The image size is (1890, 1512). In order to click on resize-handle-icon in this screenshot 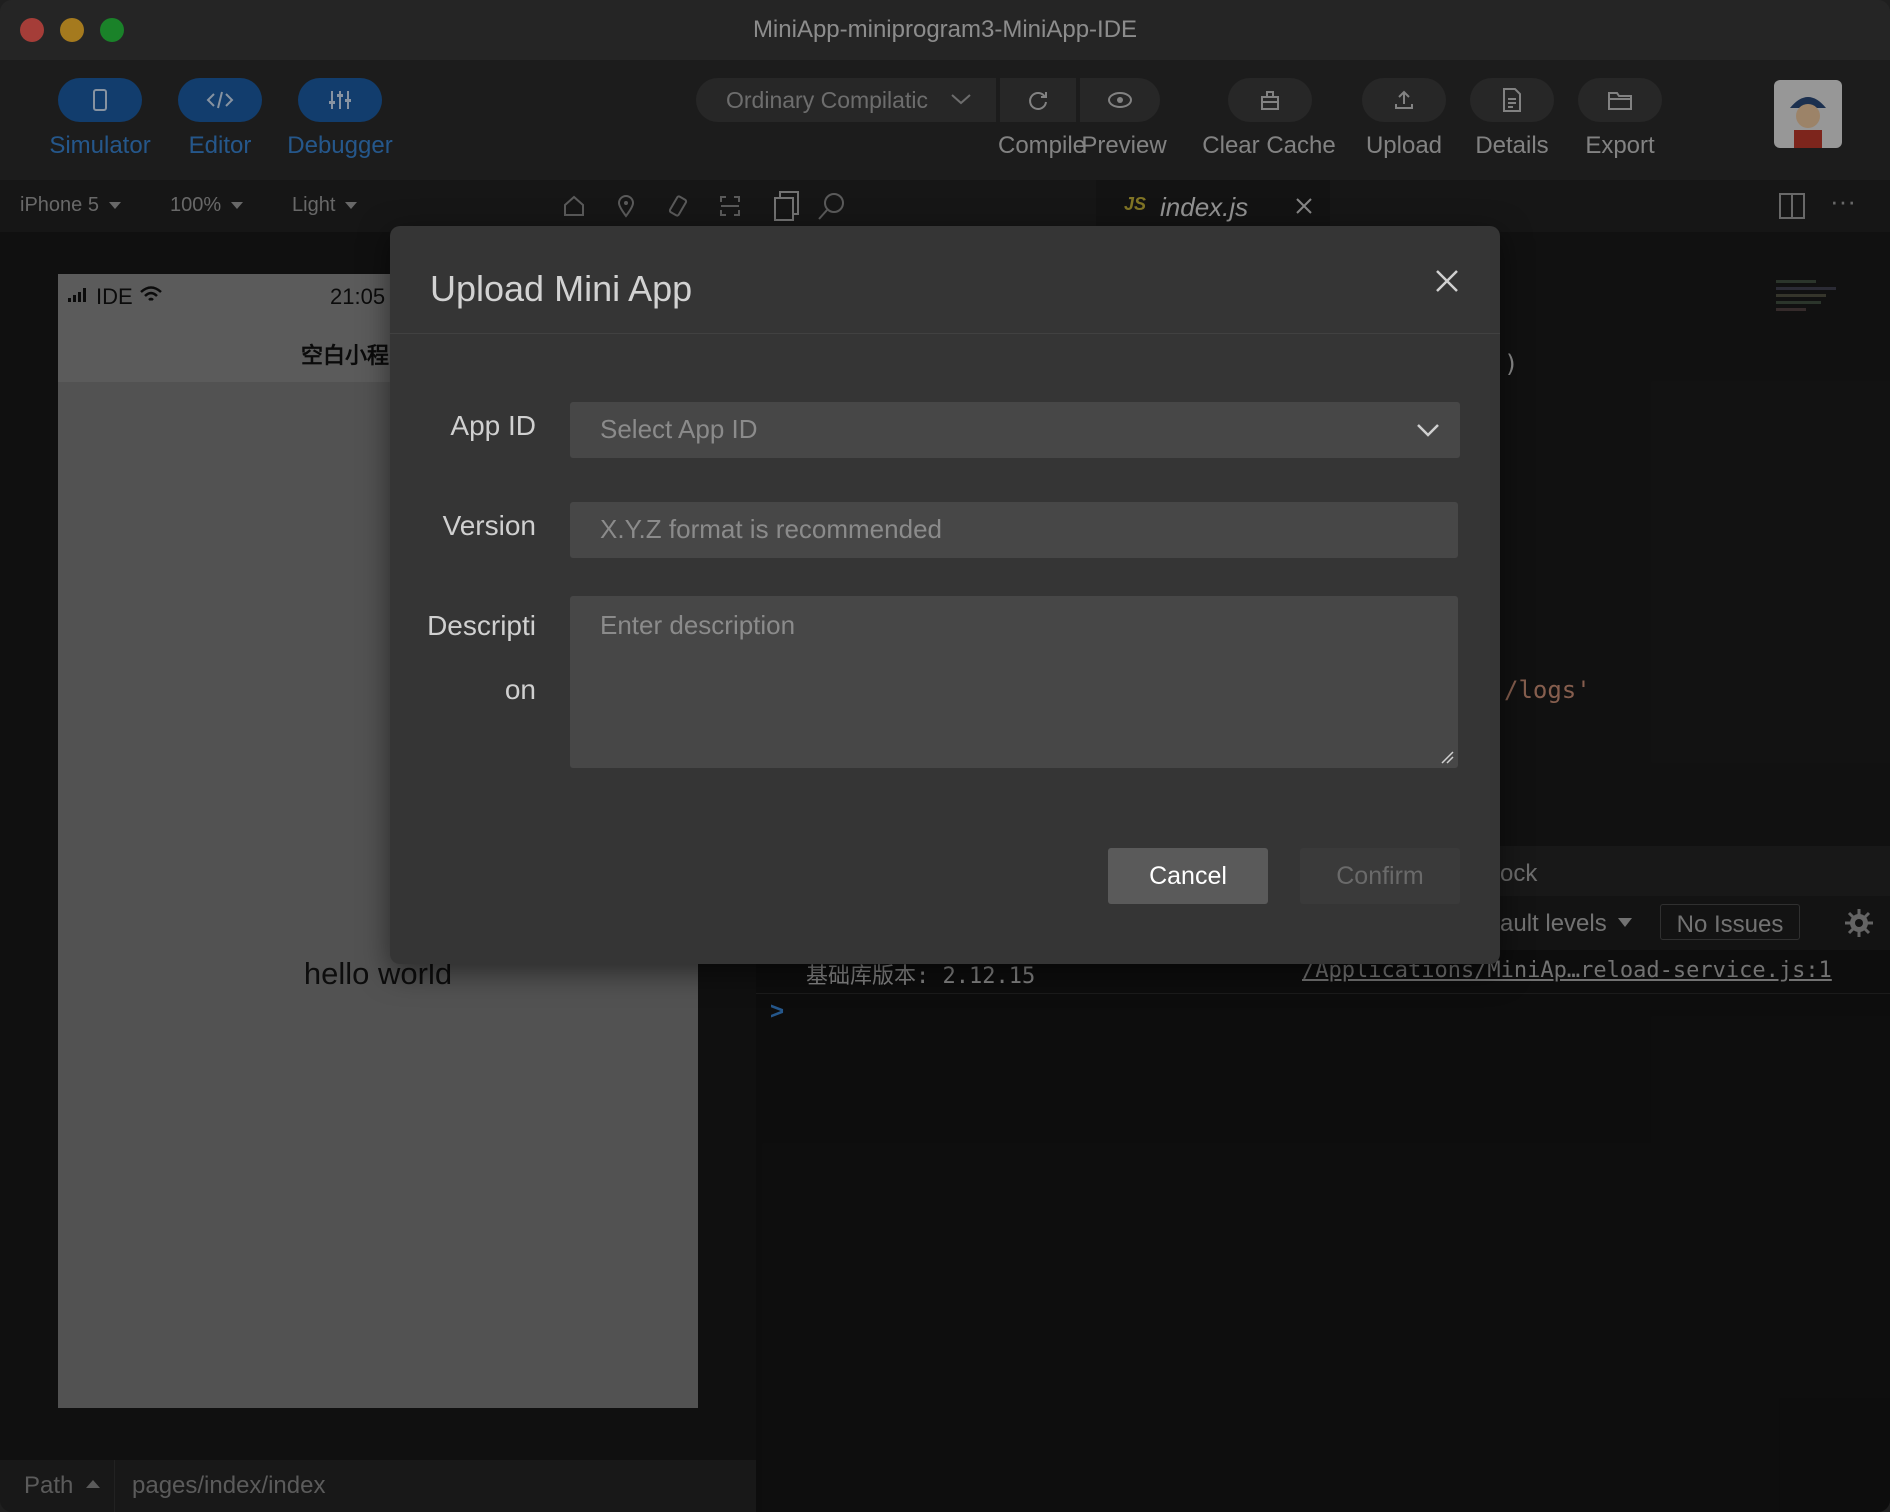, I will do `click(1447, 757)`.